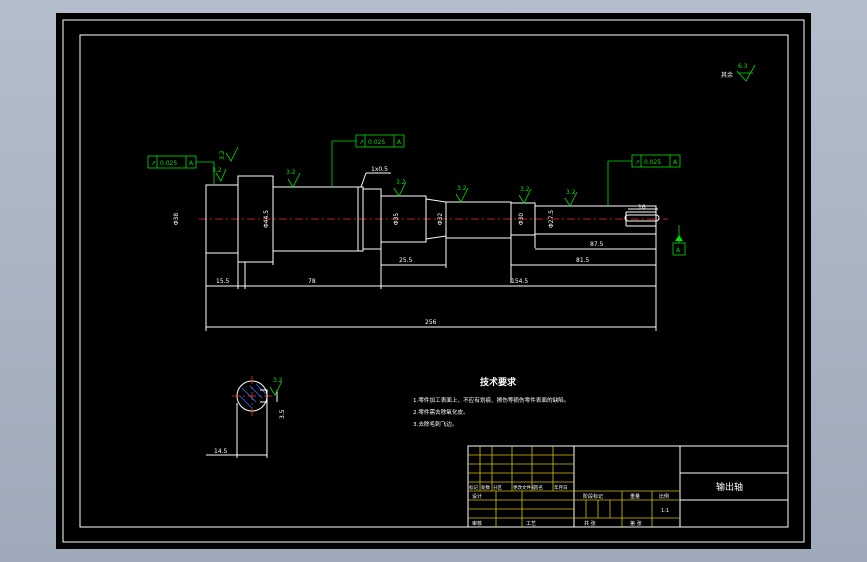  Describe the element at coordinates (521, 219) in the screenshot. I see `dia-label-5: Φ30` at that location.